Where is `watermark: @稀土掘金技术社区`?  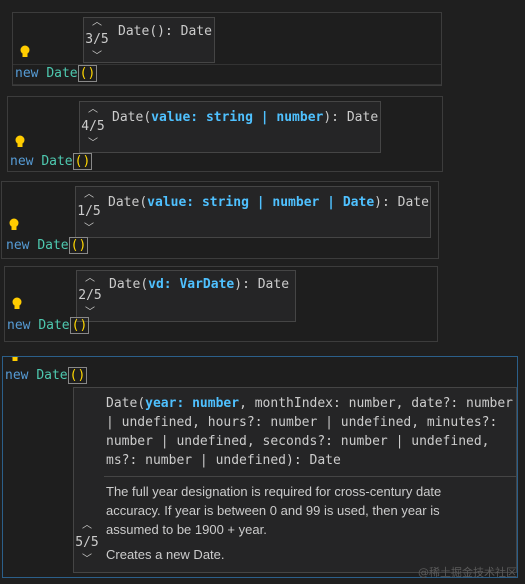
watermark: @稀土掘金技术社区 is located at coordinates (467, 572).